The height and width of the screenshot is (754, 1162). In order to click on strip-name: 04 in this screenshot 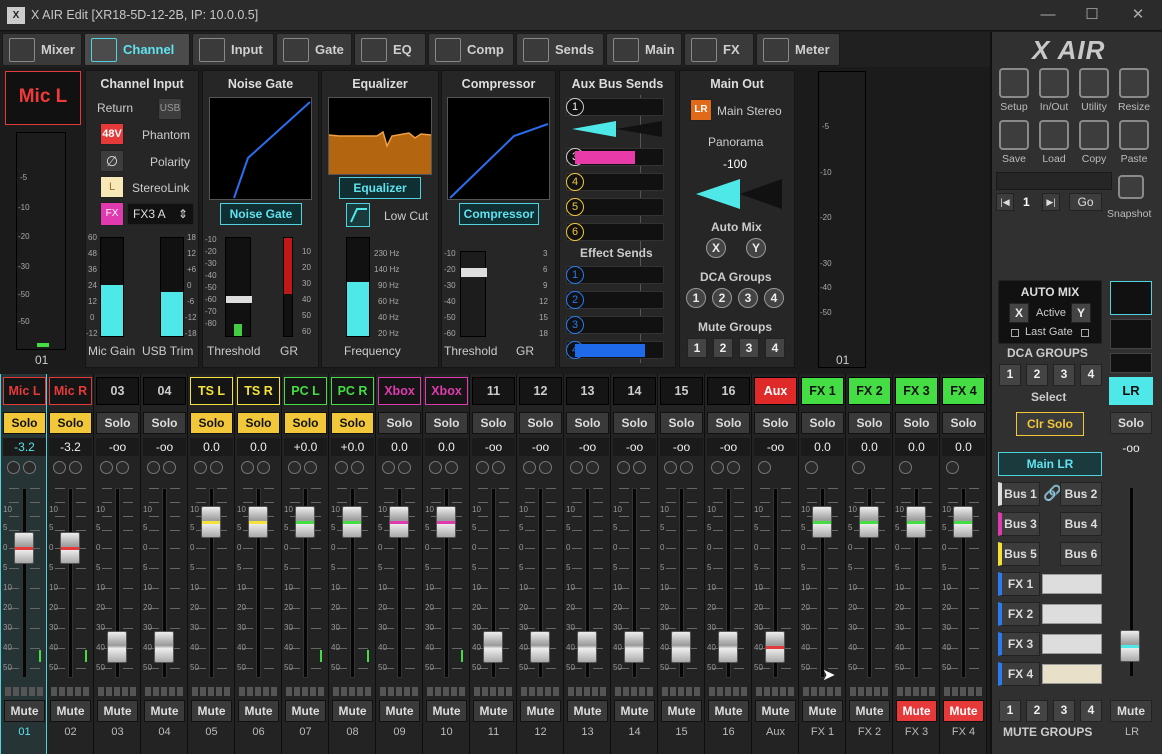, I will do `click(164, 391)`.